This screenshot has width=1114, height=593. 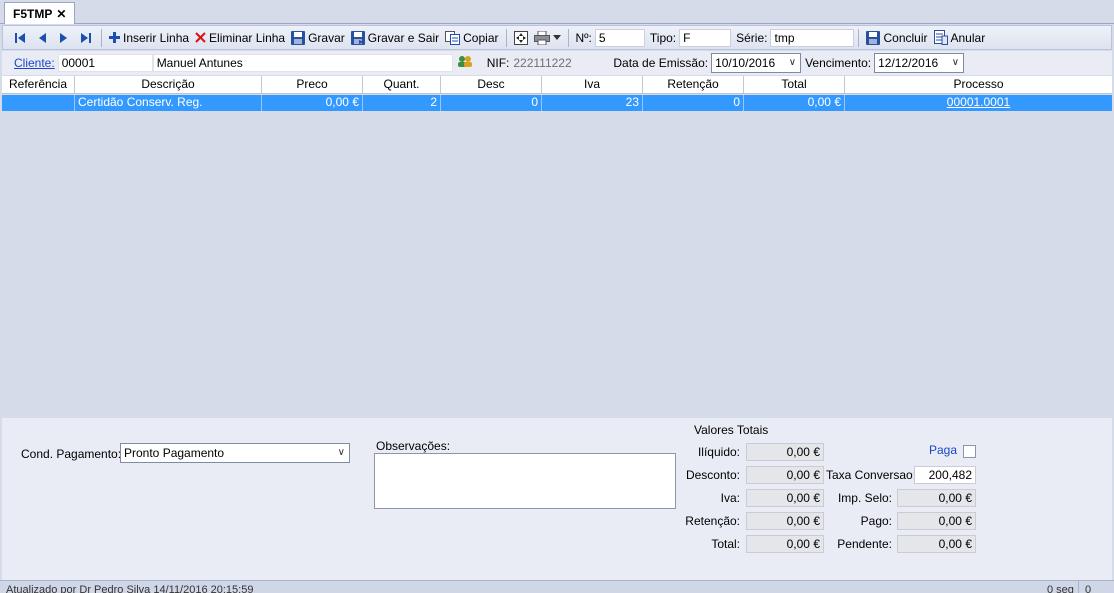 What do you see at coordinates (312, 85) in the screenshot?
I see `column-header-preco: Preco` at bounding box center [312, 85].